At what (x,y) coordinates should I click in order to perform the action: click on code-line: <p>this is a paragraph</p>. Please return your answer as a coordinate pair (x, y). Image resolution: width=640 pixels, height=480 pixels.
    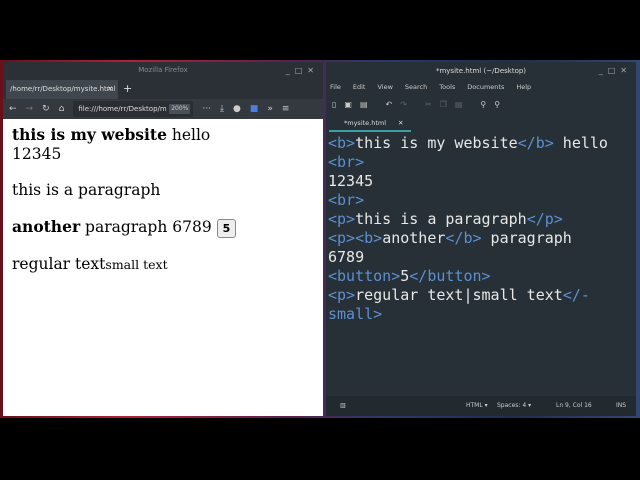
    Looking at the image, I should click on (481, 219).